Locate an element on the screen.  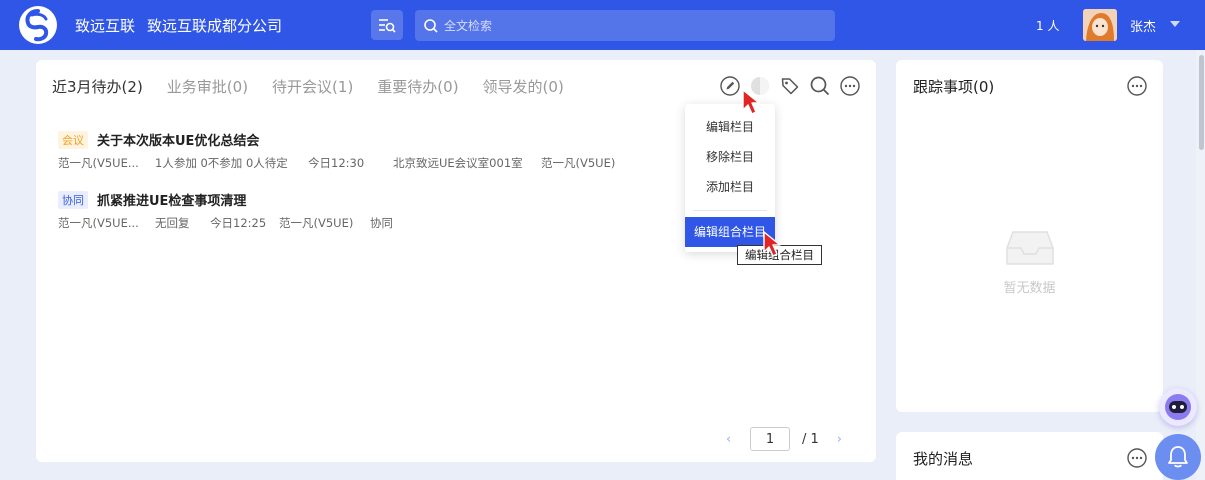
page-total: / 1 is located at coordinates (810, 439).